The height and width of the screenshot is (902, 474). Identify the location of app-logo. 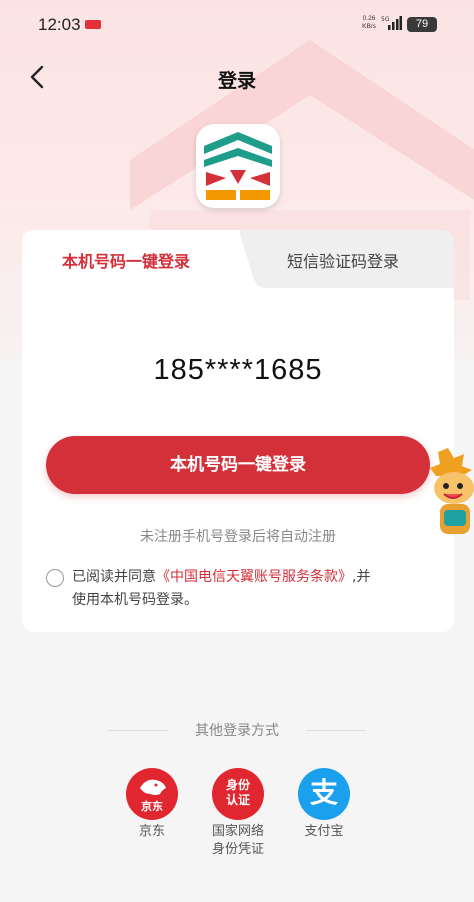
(238, 166).